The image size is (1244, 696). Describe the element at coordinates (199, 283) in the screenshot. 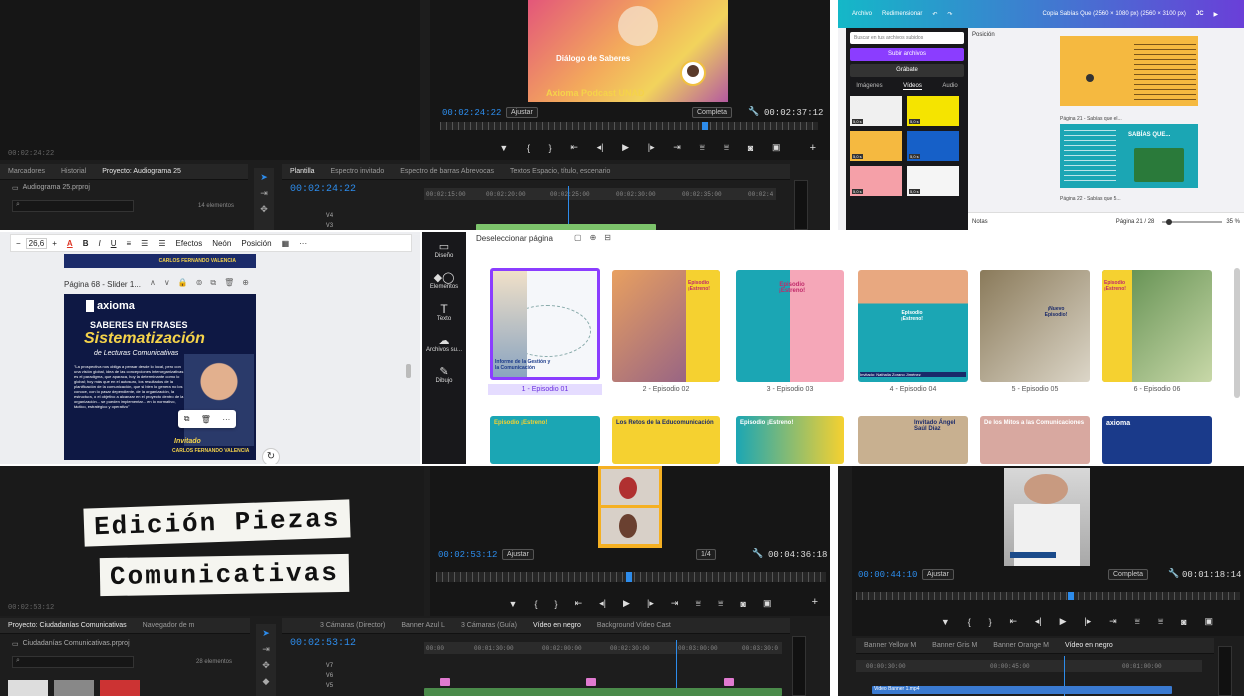

I see `hide-icon: ⊚` at that location.